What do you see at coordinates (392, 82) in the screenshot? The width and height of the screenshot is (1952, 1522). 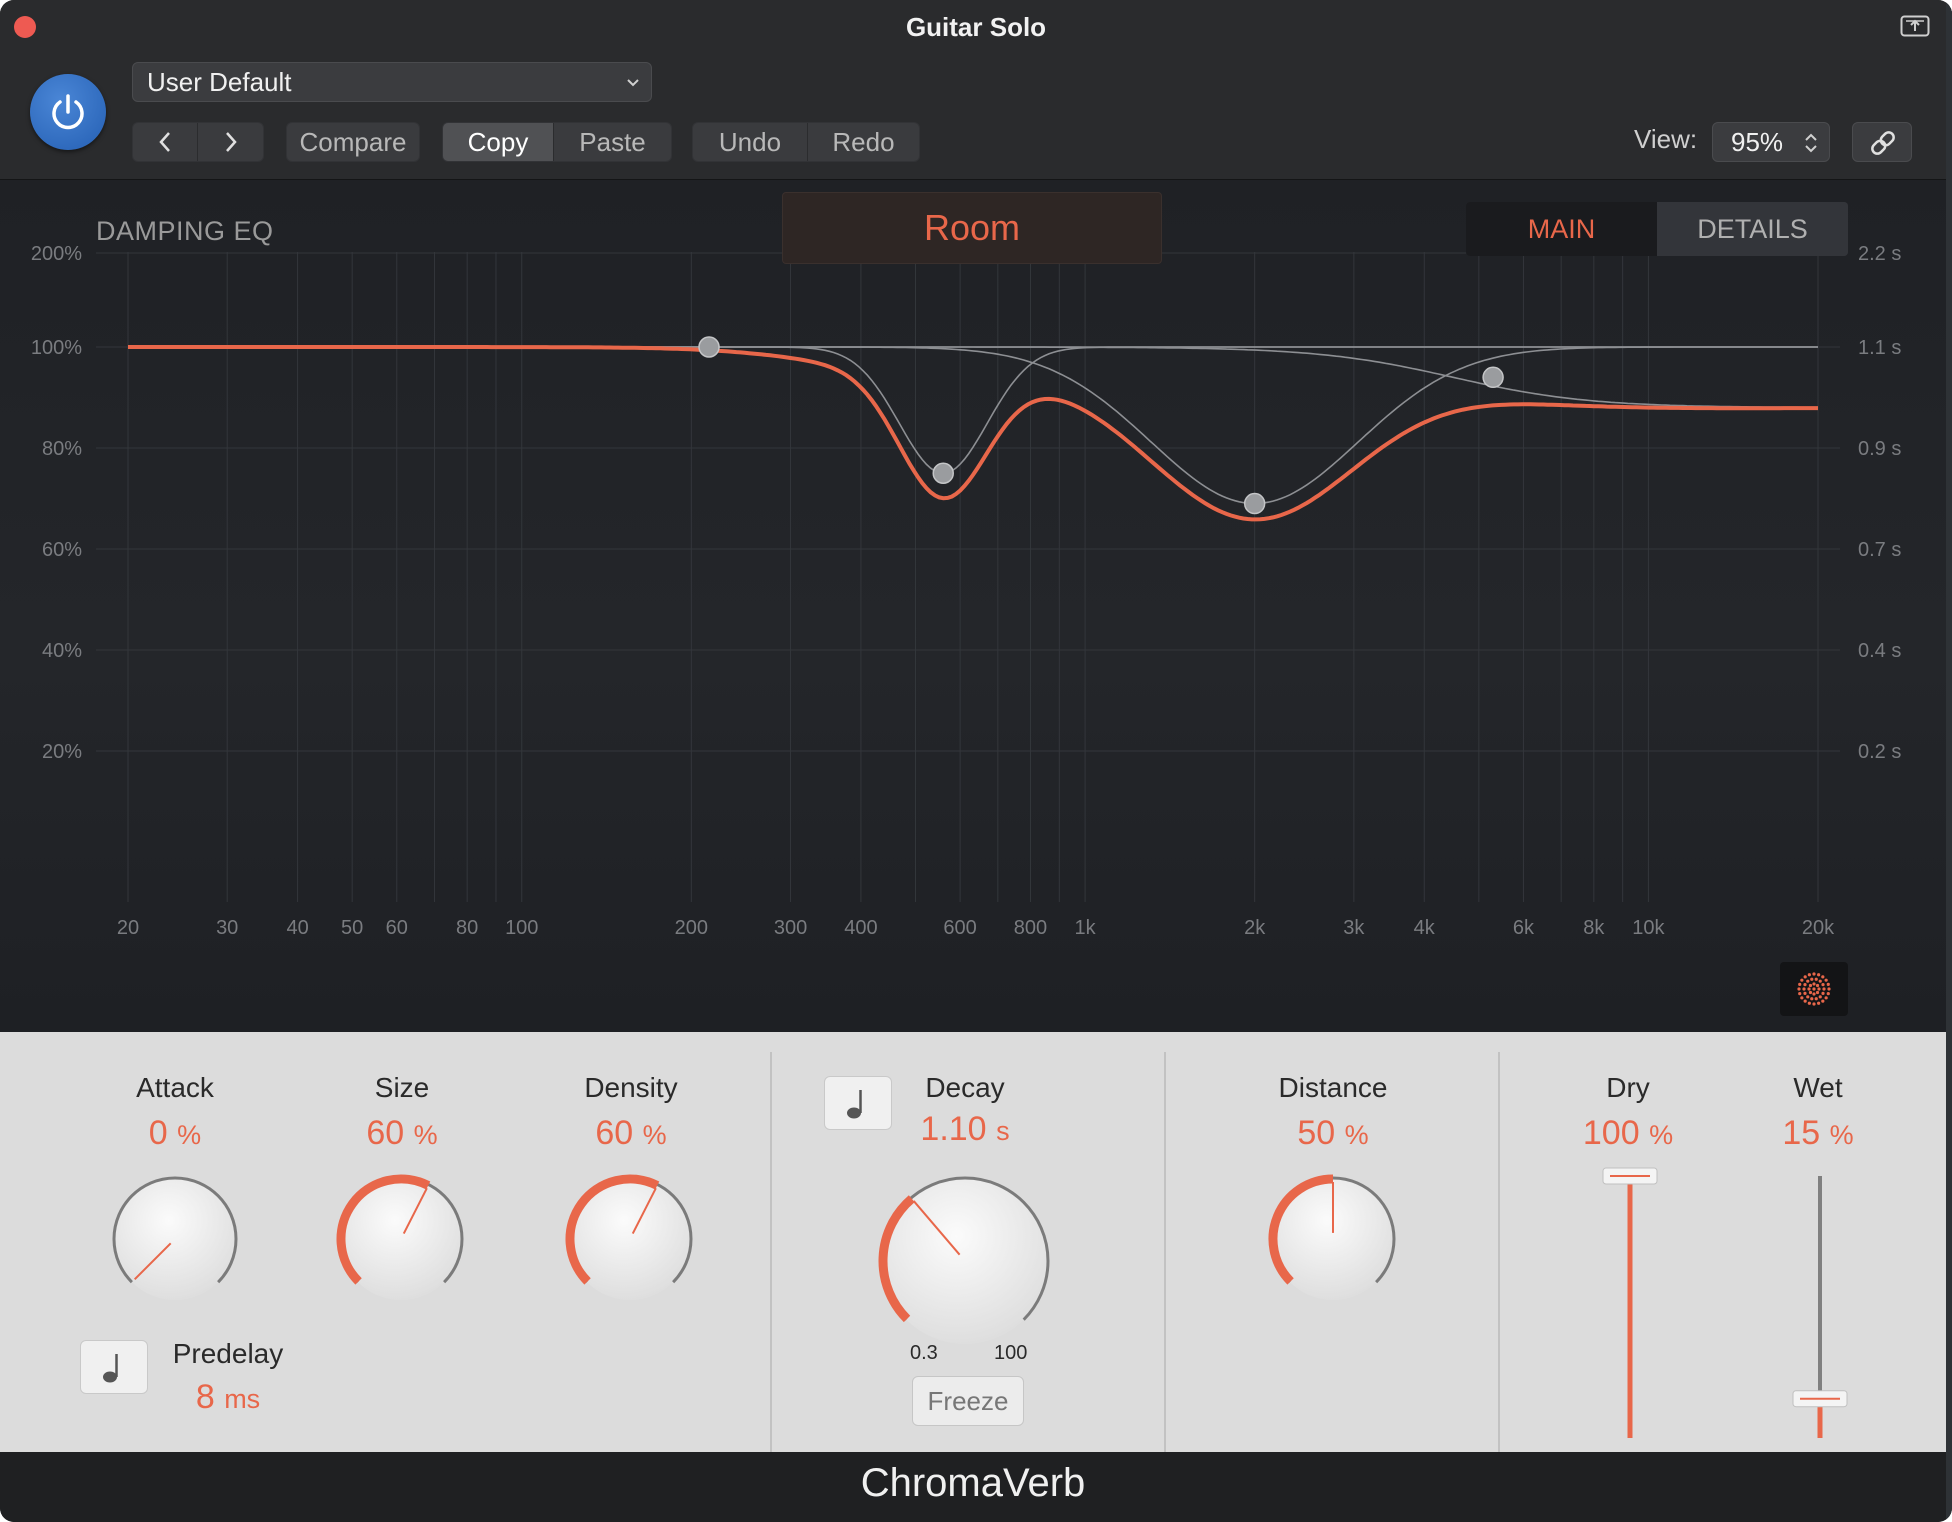 I see `preset-select: User Default` at bounding box center [392, 82].